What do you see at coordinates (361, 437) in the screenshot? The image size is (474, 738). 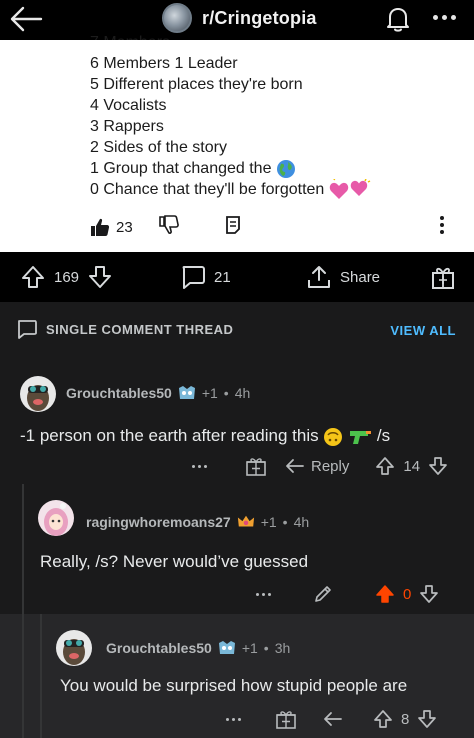 I see `water-pistol-emoji-icon` at bounding box center [361, 437].